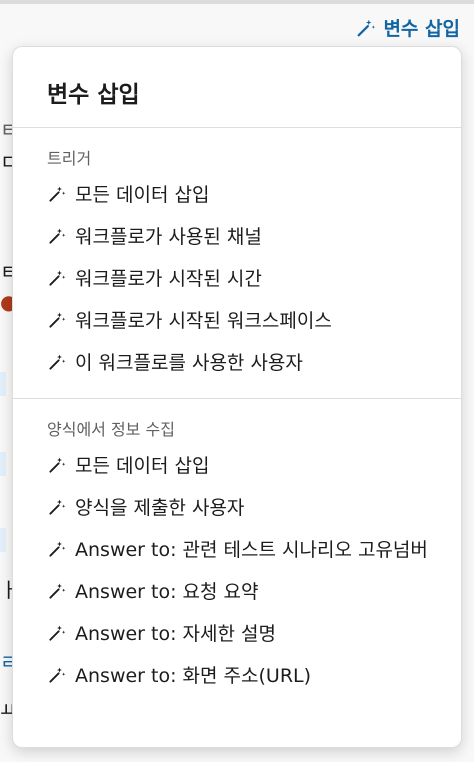 This screenshot has width=474, height=762. What do you see at coordinates (421, 29) in the screenshot?
I see `insert-variable-label: 변수 삽입` at bounding box center [421, 29].